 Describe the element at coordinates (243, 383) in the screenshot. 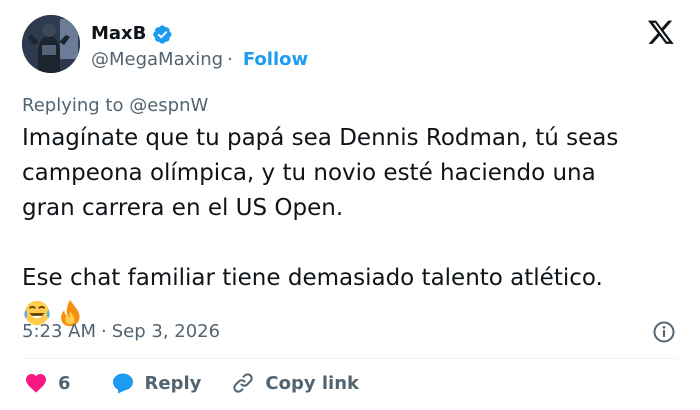

I see `link-icon` at that location.